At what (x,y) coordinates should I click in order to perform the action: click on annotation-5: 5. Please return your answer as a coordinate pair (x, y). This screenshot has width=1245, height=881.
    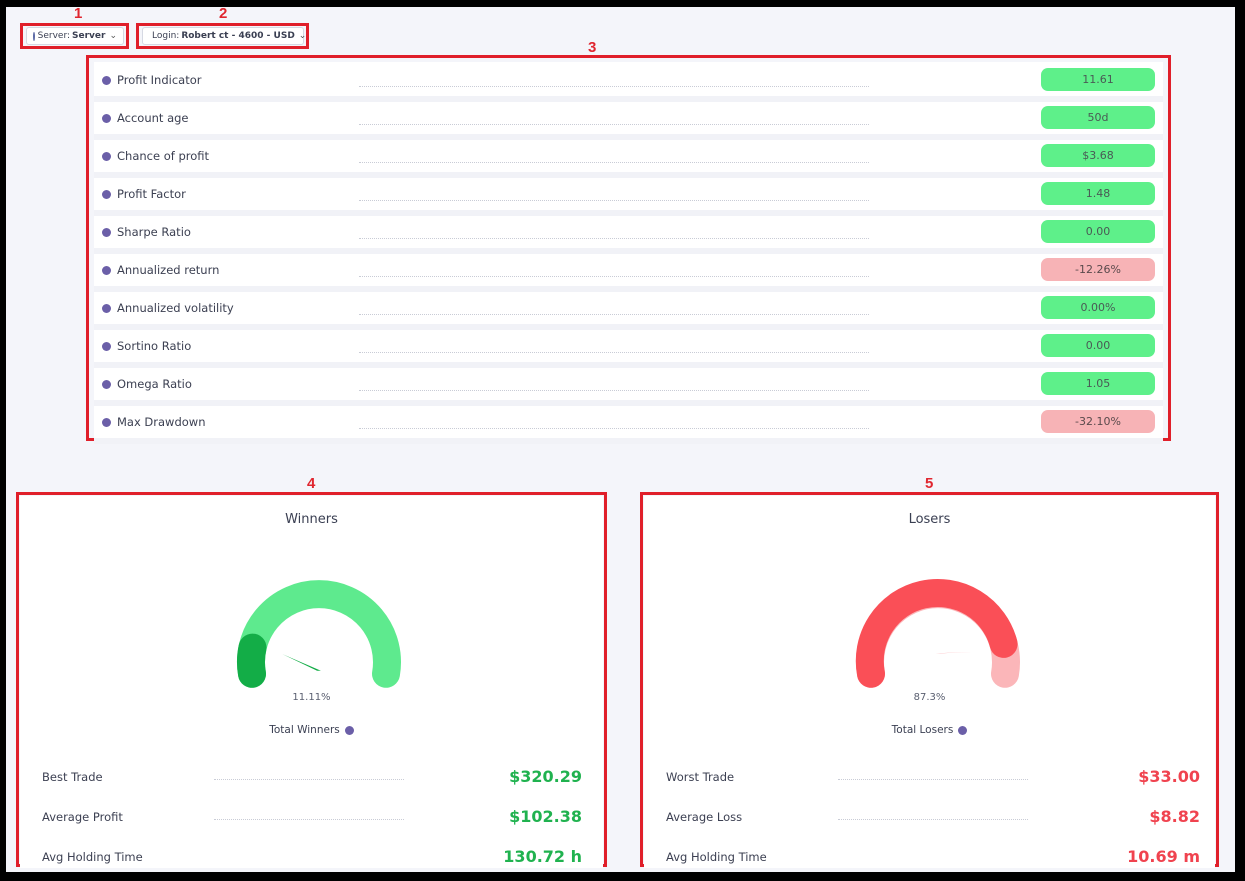
    Looking at the image, I should click on (929, 483).